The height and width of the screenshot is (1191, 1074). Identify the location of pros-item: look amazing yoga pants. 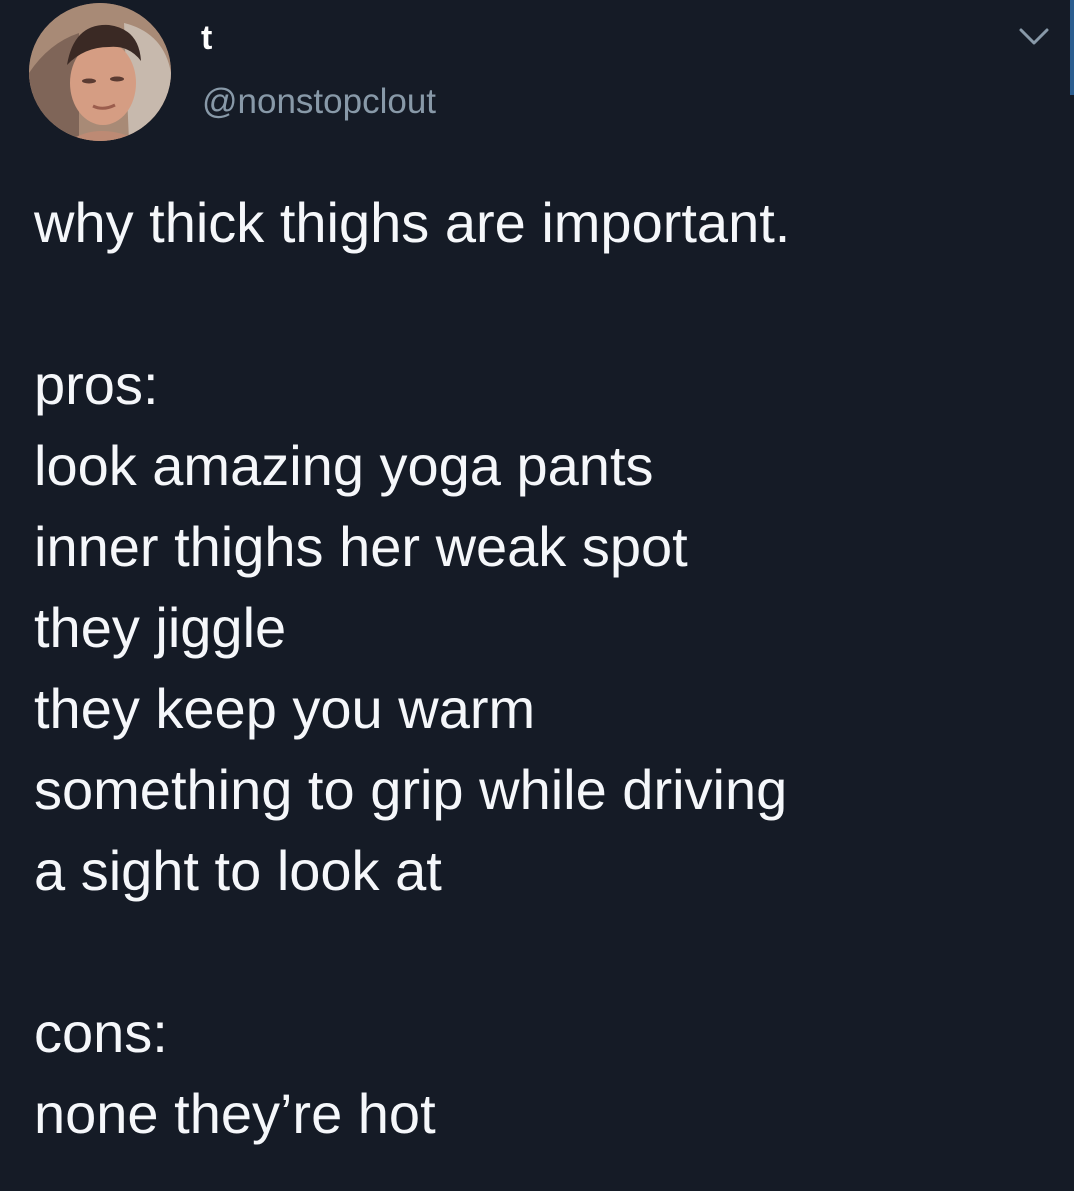
(344, 465).